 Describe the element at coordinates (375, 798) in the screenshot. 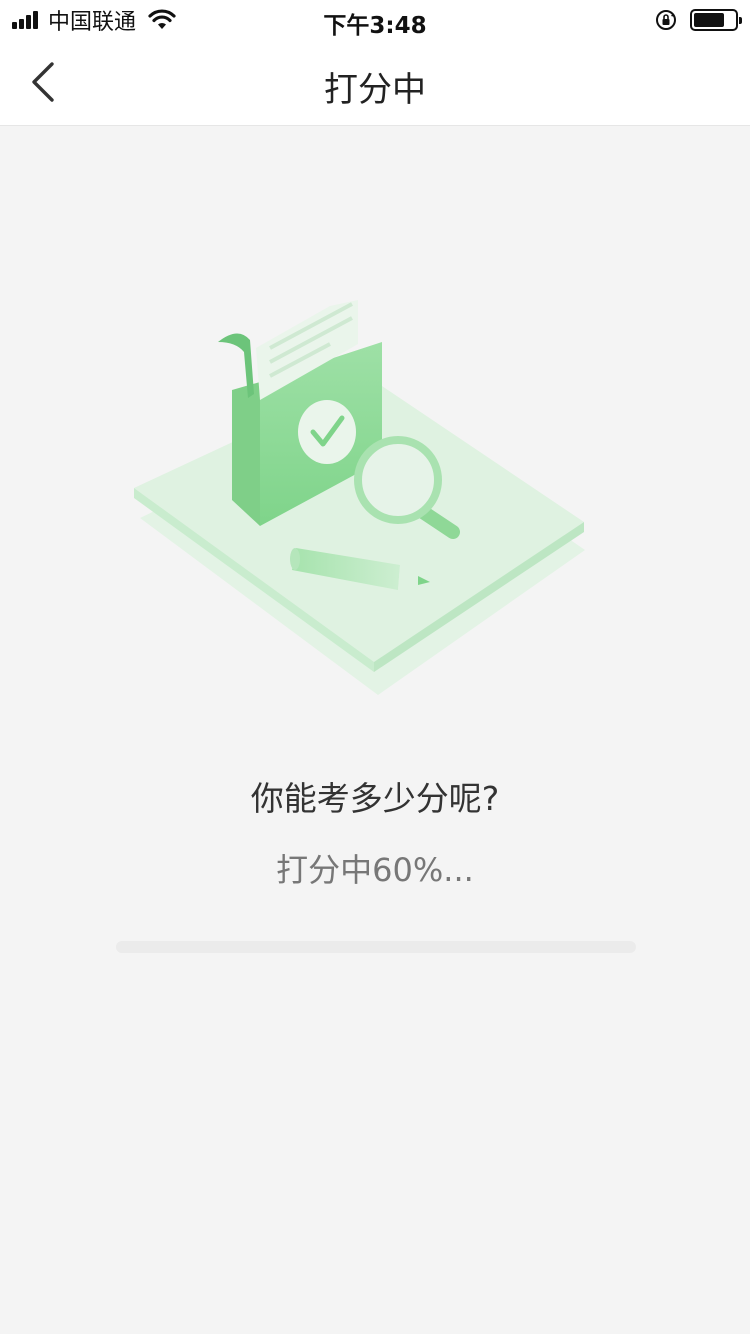

I see `question-text: 你能考多少分呢?` at that location.